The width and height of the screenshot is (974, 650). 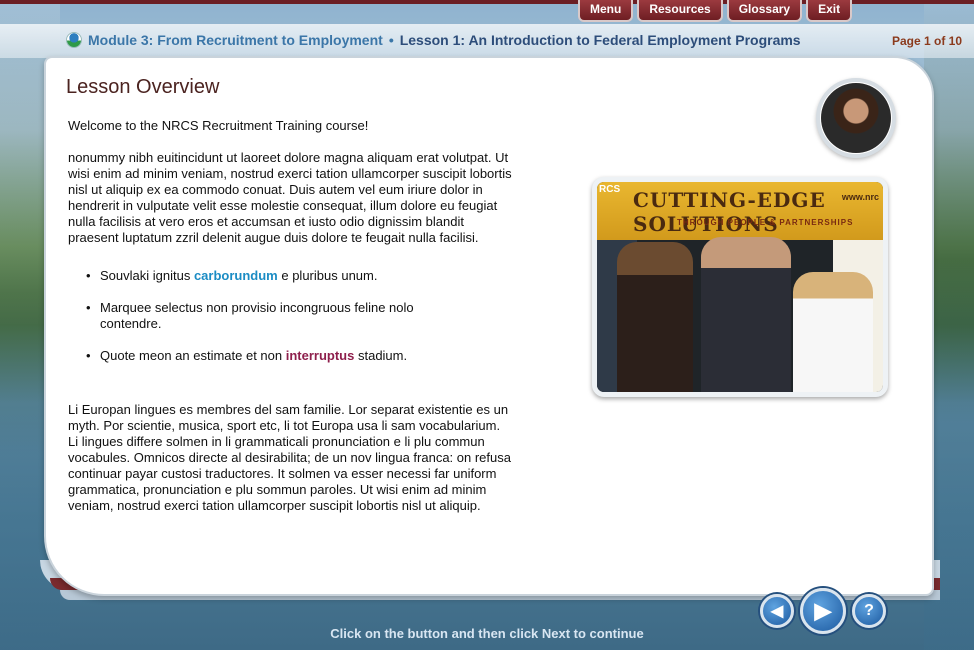 I want to click on menu-button: Menu, so click(x=606, y=11).